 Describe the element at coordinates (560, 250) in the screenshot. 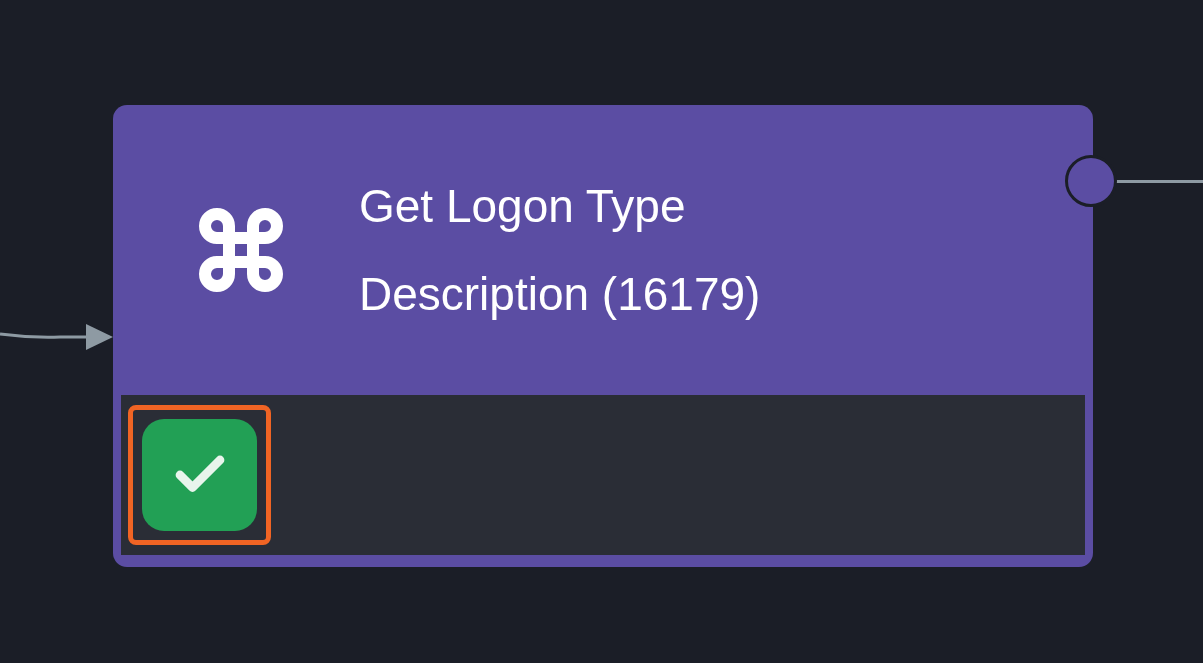

I see `node-title: Get Logon Type Description (16179)` at that location.